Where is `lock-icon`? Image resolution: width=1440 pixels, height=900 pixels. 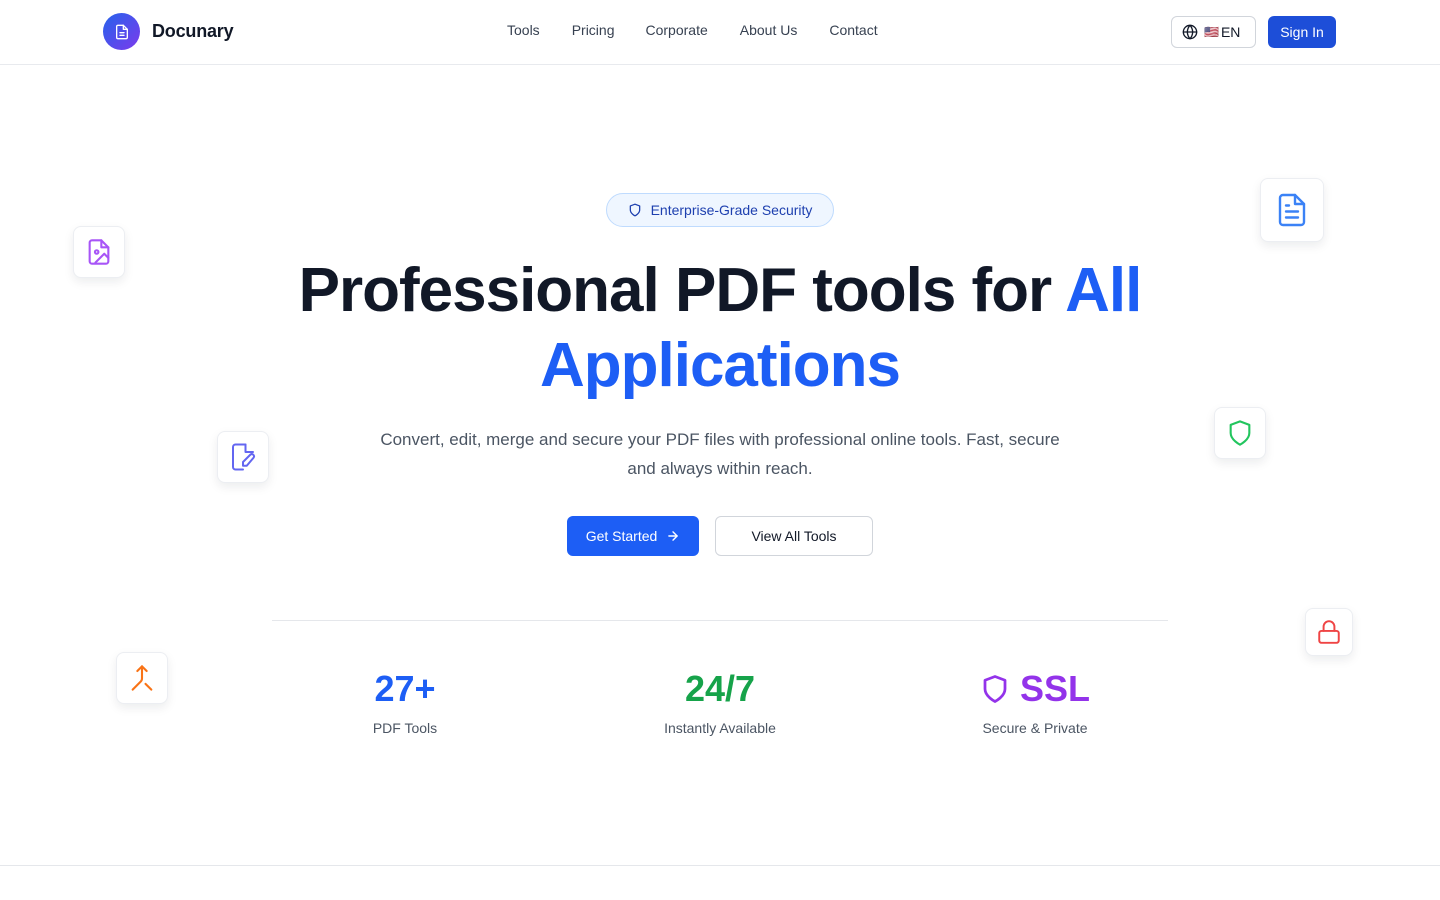
lock-icon is located at coordinates (1329, 632).